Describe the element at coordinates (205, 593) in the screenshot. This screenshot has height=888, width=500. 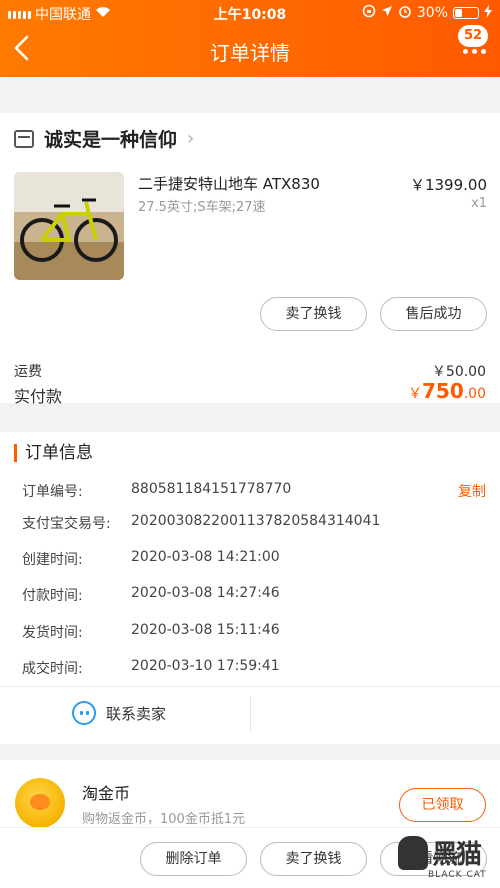
I see `paid-time-value: 2020-03-08 14:27:46` at that location.